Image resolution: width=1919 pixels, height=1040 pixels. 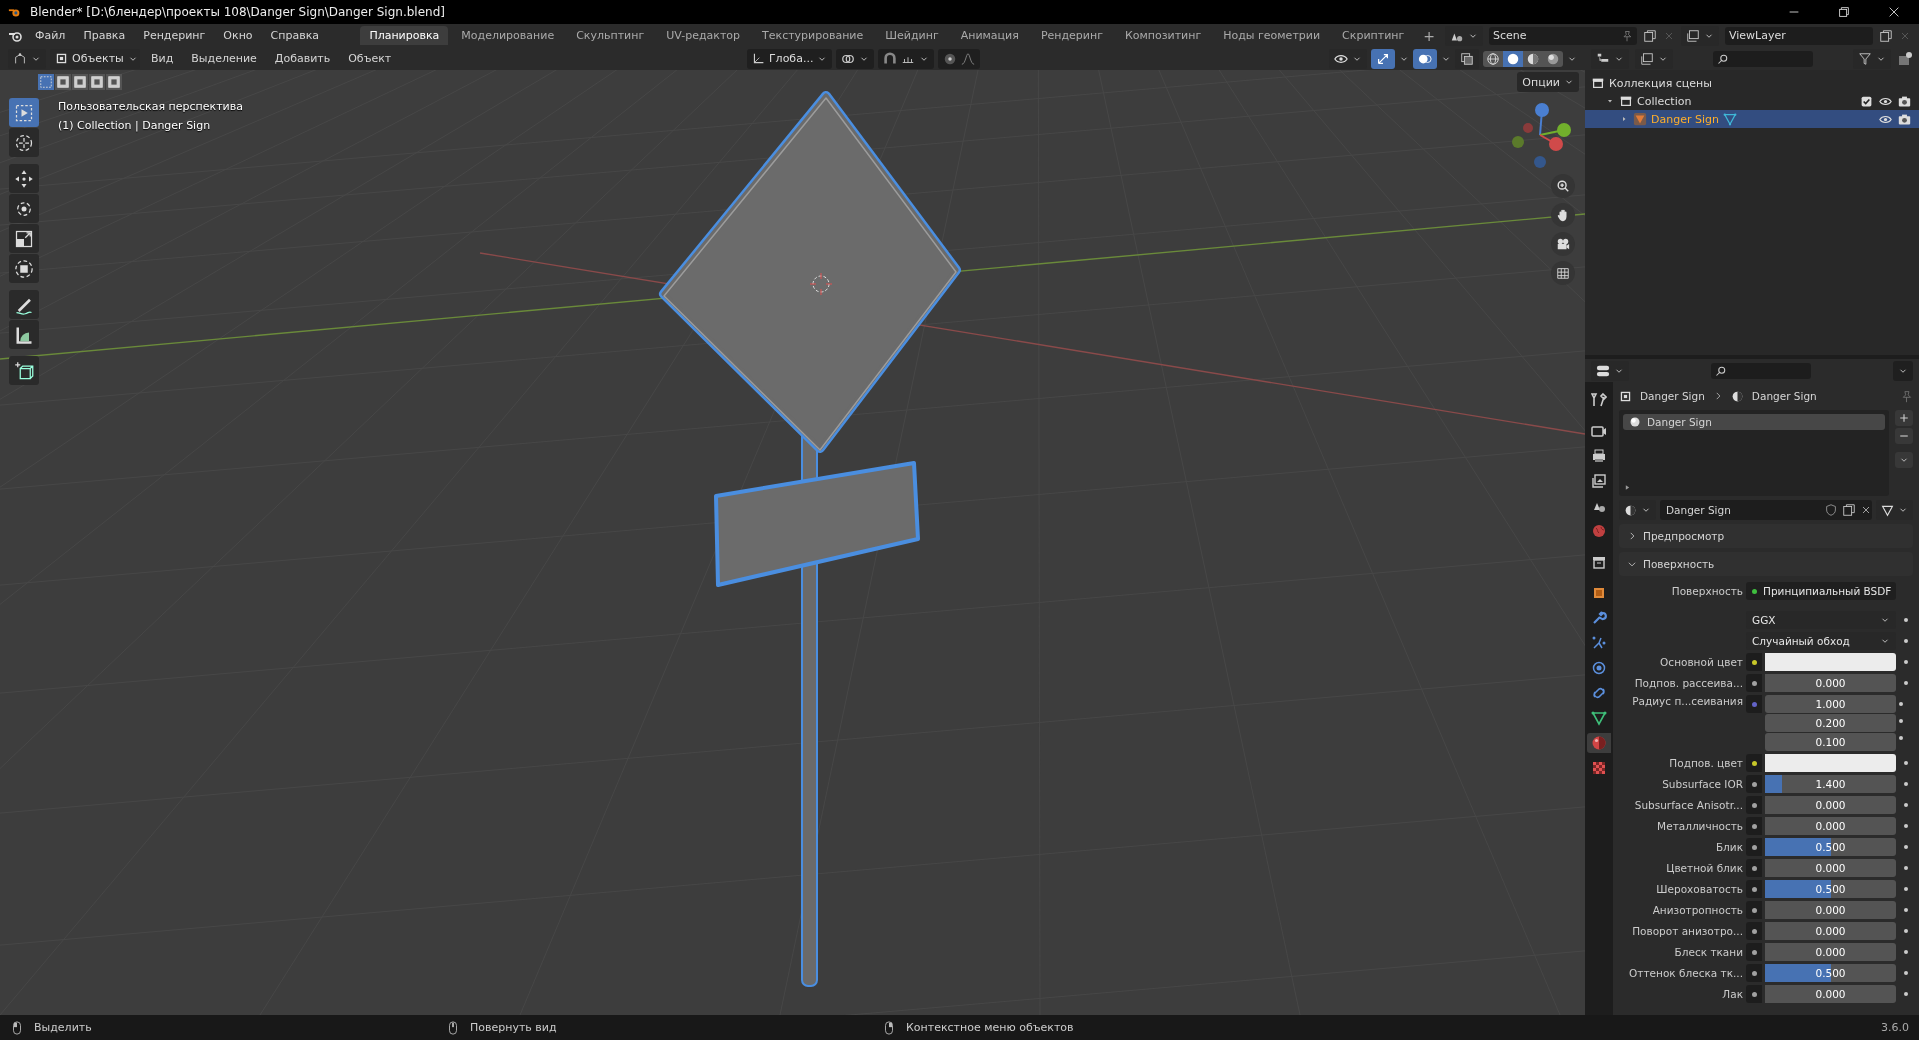 What do you see at coordinates (1766, 564) in the screenshot?
I see `panel-header: Поверхность` at bounding box center [1766, 564].